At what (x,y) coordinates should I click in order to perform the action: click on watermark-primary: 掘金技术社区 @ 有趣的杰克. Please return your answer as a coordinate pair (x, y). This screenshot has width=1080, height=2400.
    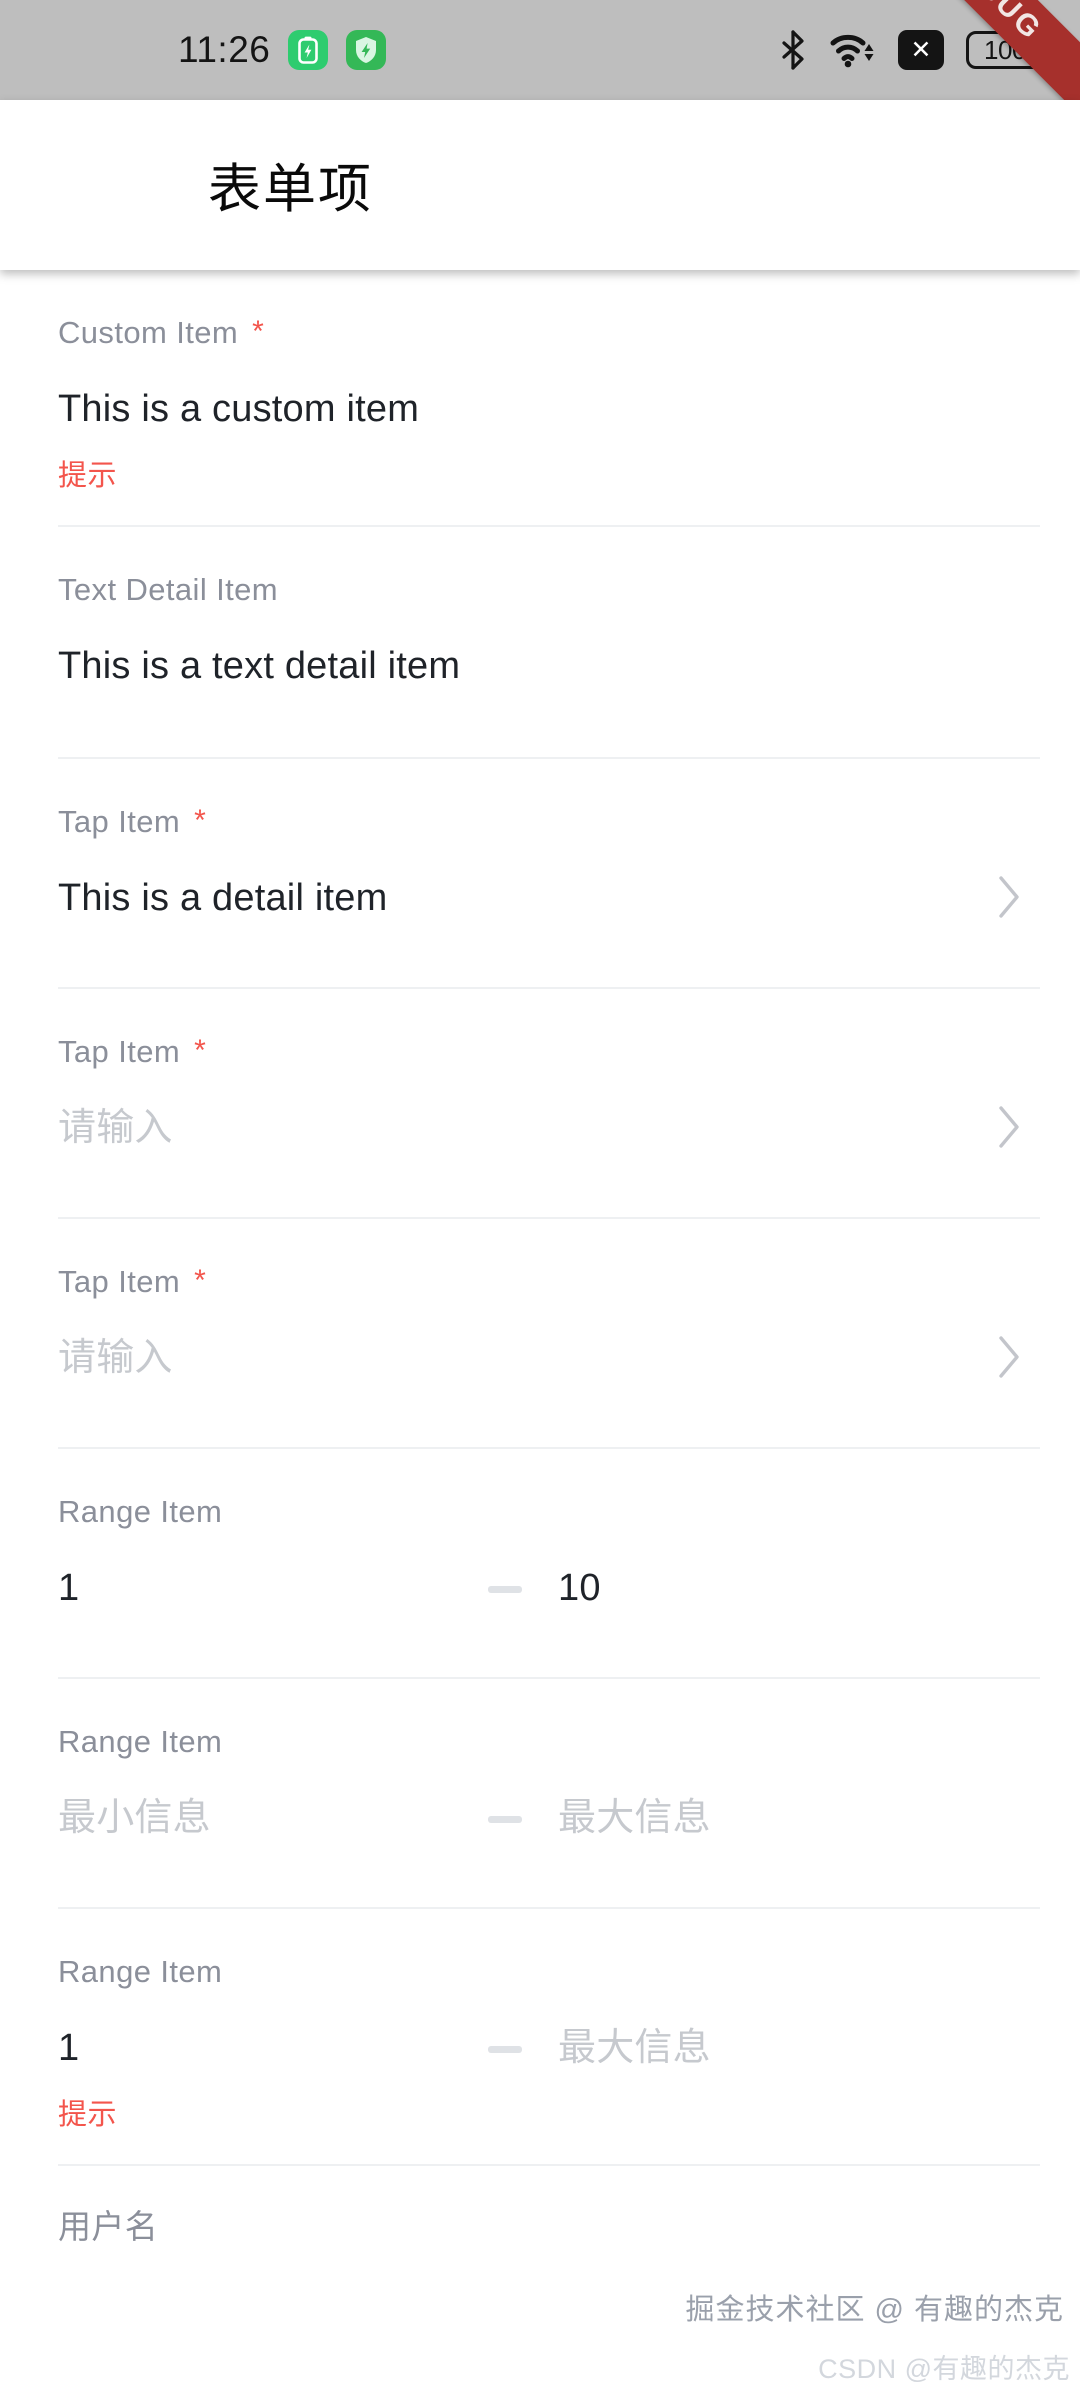
    Looking at the image, I should click on (874, 2310).